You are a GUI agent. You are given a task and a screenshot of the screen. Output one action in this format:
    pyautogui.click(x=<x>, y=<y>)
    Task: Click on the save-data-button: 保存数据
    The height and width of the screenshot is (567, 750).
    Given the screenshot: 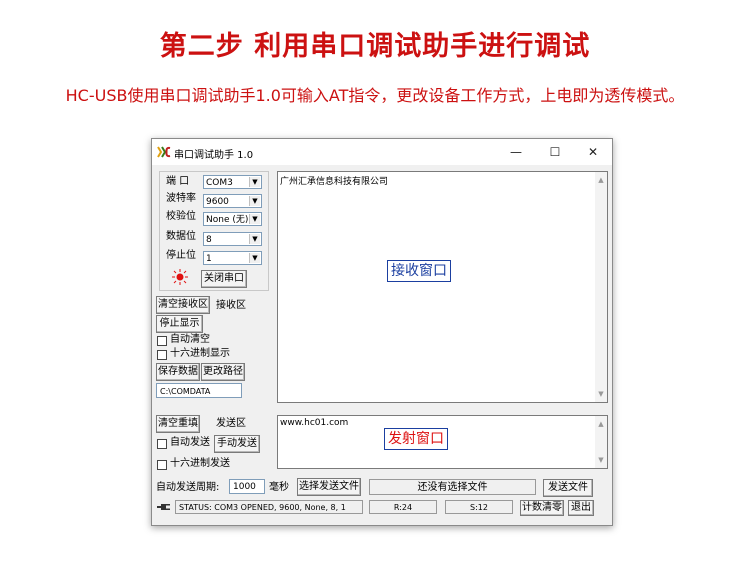 What is the action you would take?
    pyautogui.click(x=178, y=372)
    